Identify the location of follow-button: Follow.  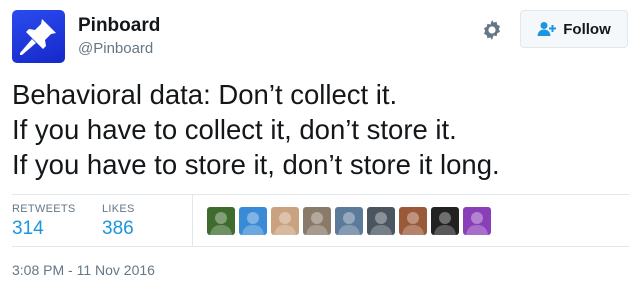
(574, 29).